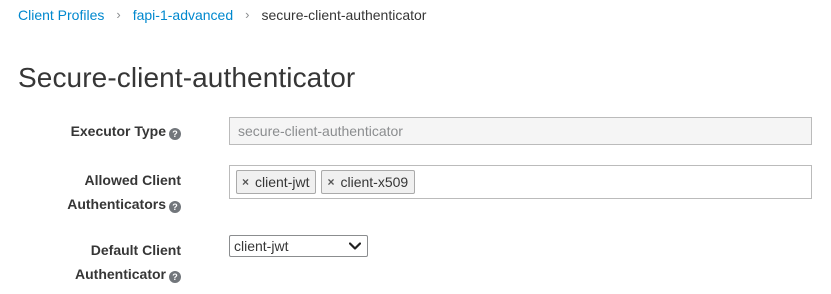  I want to click on tag-client-x509: × client-x509, so click(368, 182).